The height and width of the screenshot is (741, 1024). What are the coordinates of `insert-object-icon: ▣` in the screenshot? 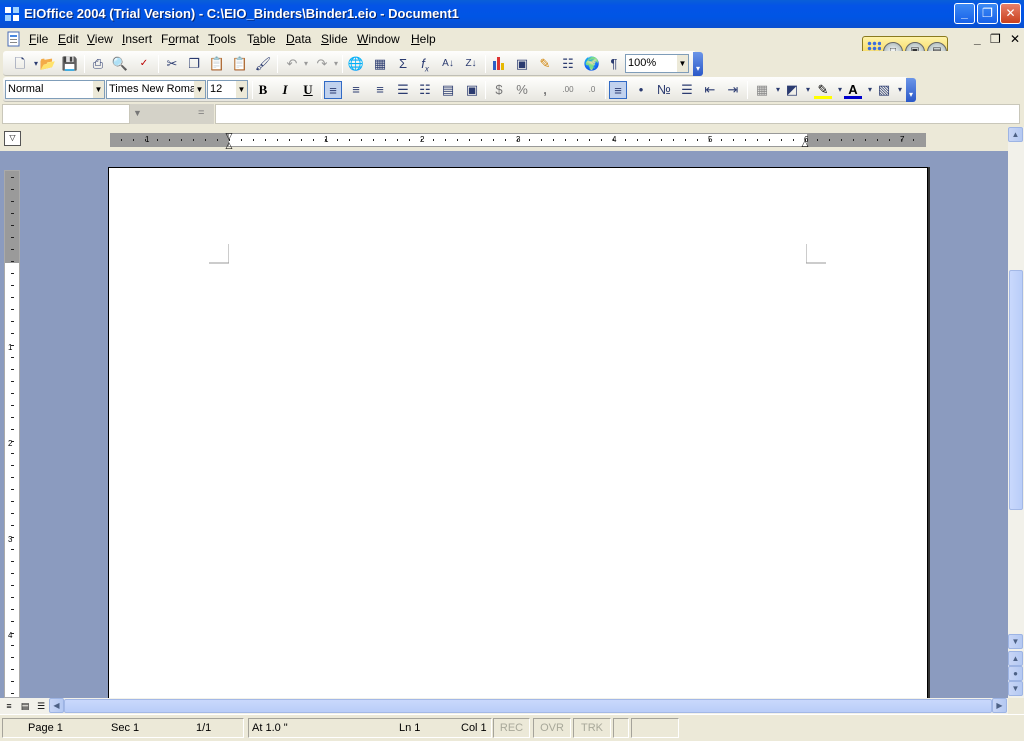 It's located at (522, 64).